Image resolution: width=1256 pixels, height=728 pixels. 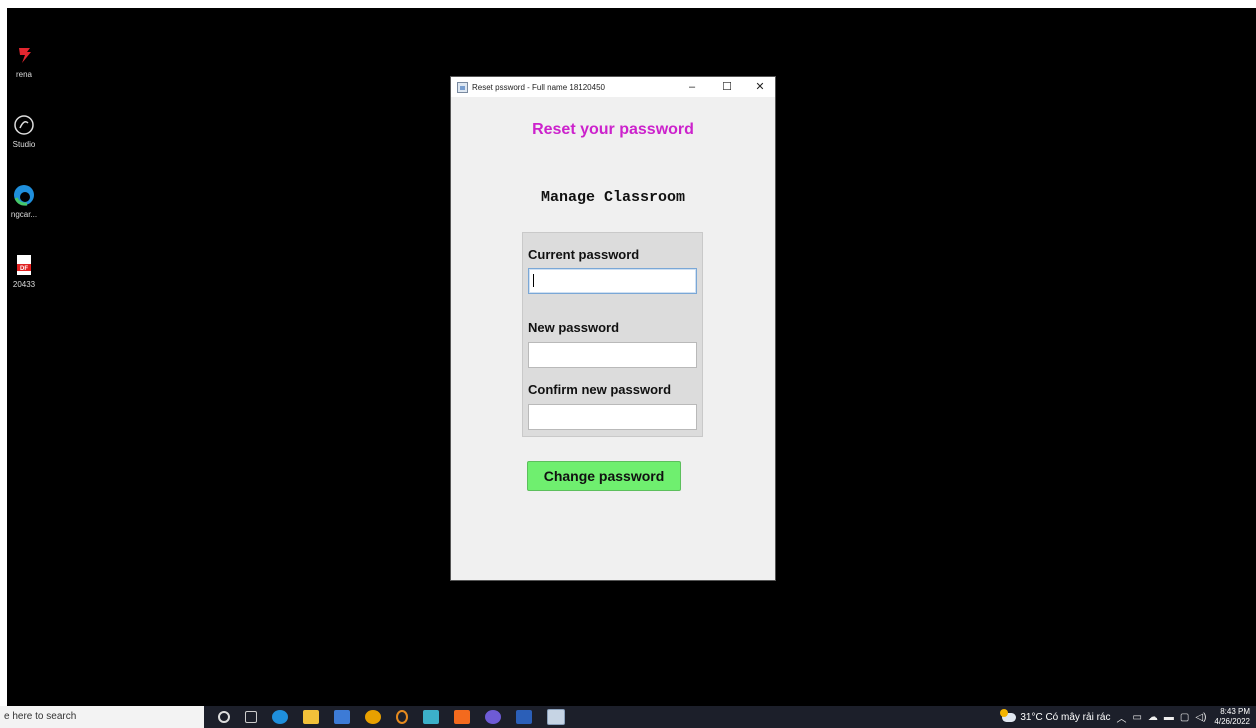 I want to click on github-icon, so click(x=493, y=717).